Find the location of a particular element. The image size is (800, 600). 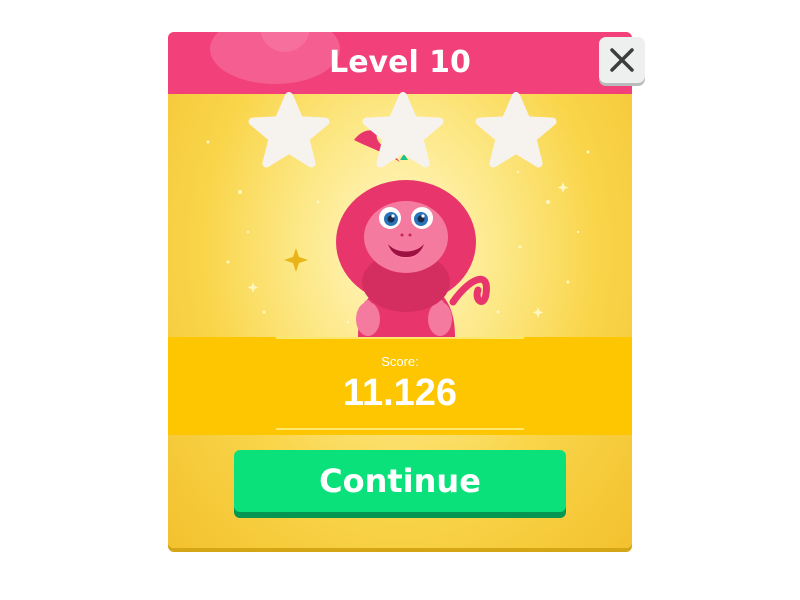

score-value: 11.126 is located at coordinates (400, 393).